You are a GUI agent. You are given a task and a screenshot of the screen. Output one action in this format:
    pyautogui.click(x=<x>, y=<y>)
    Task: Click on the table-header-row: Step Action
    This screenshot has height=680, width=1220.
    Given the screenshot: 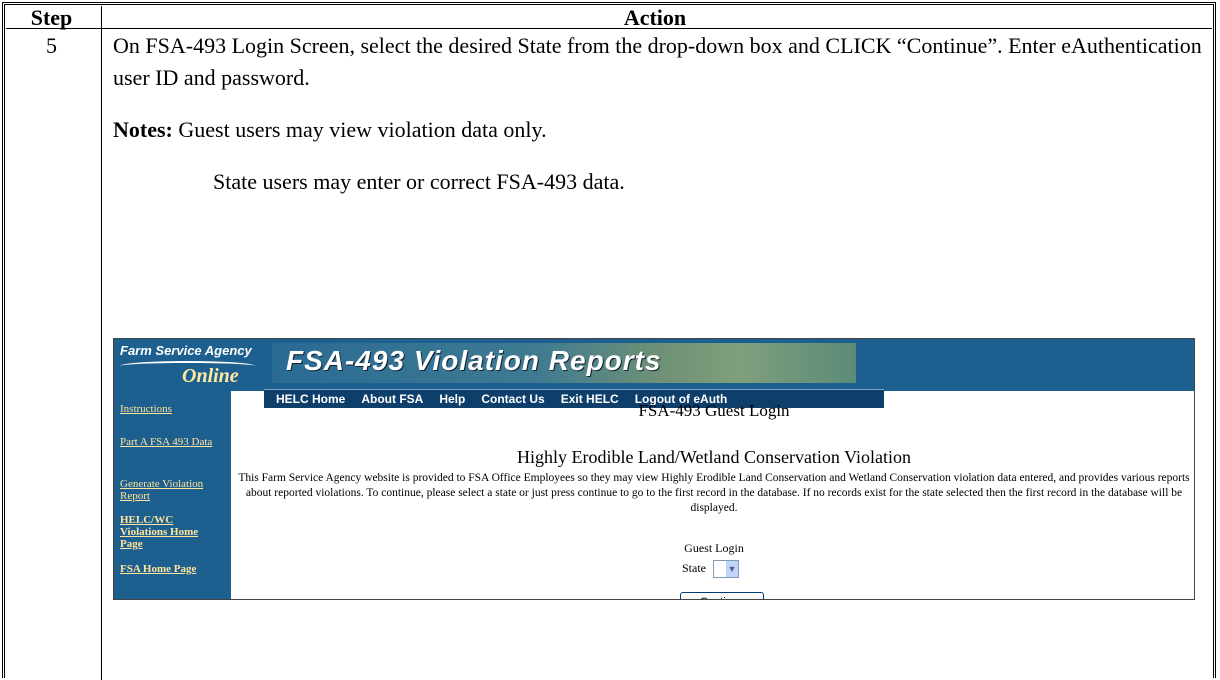 What is the action you would take?
    pyautogui.click(x=609, y=17)
    